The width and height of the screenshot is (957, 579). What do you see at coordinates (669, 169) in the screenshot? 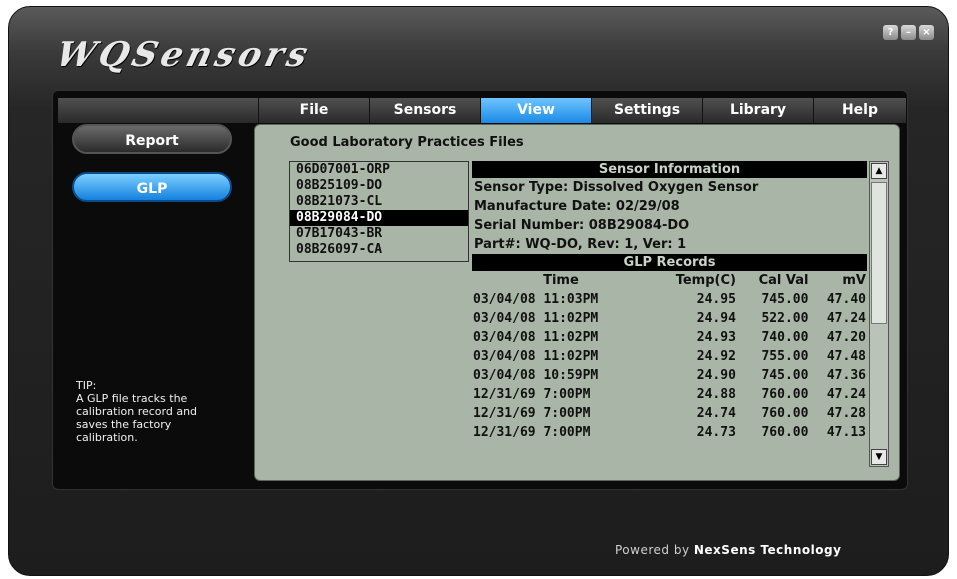
I see `sensor-info-heading: Sensor Information` at bounding box center [669, 169].